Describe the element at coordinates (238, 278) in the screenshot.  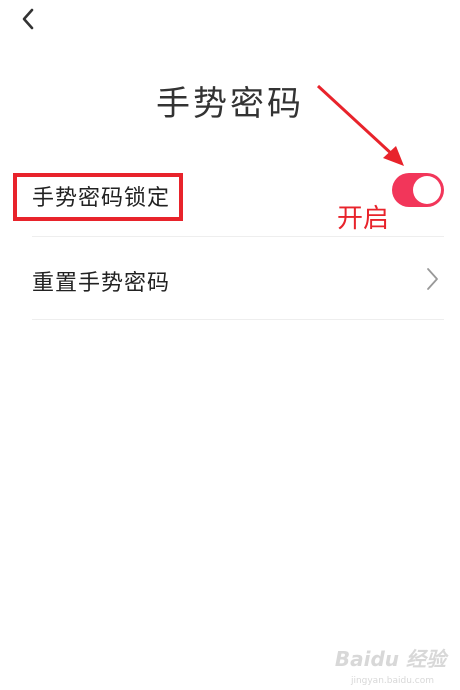
I see `reset-gesture-password-row: 重置手势密码` at that location.